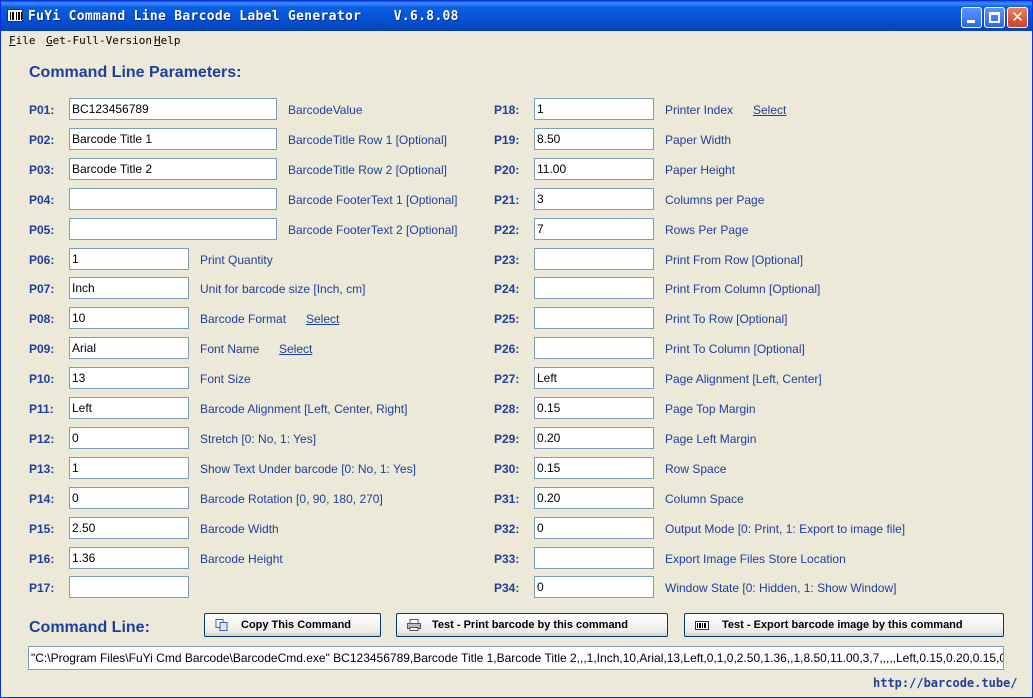 This screenshot has width=1033, height=698. Describe the element at coordinates (594, 408) in the screenshot. I see `param-input-28: 0.15` at that location.